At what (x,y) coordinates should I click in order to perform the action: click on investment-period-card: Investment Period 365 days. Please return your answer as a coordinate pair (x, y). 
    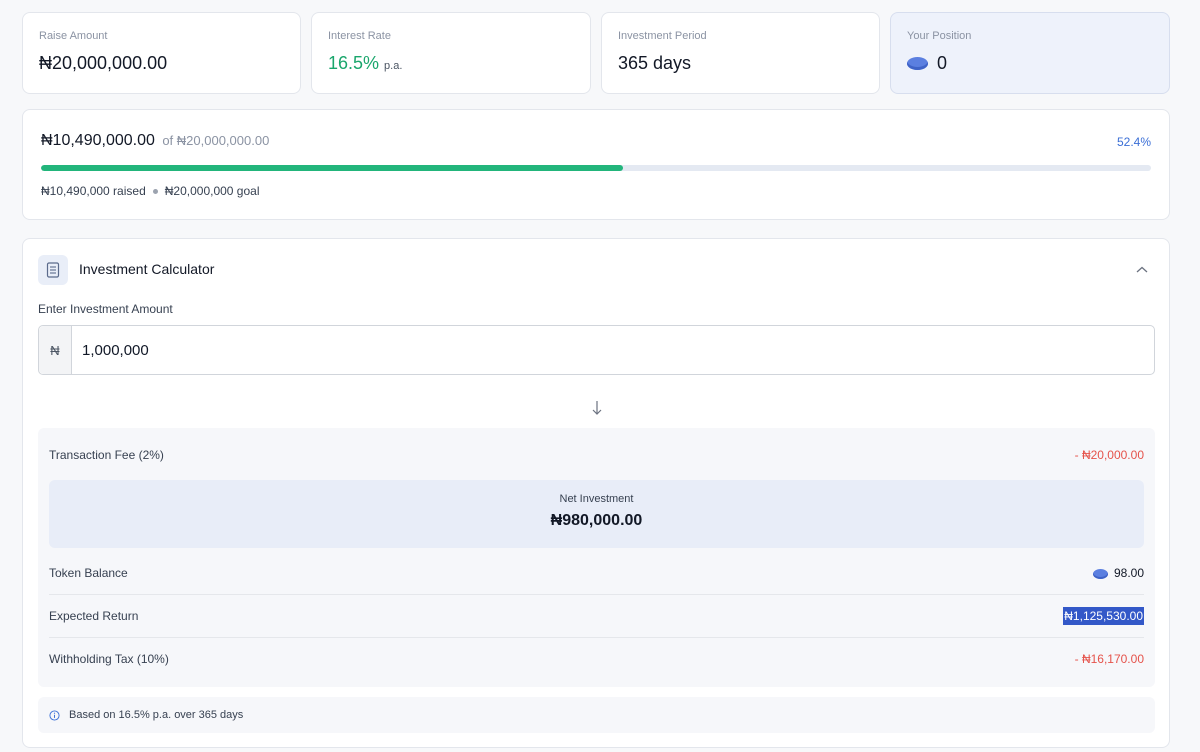
    Looking at the image, I should click on (740, 53).